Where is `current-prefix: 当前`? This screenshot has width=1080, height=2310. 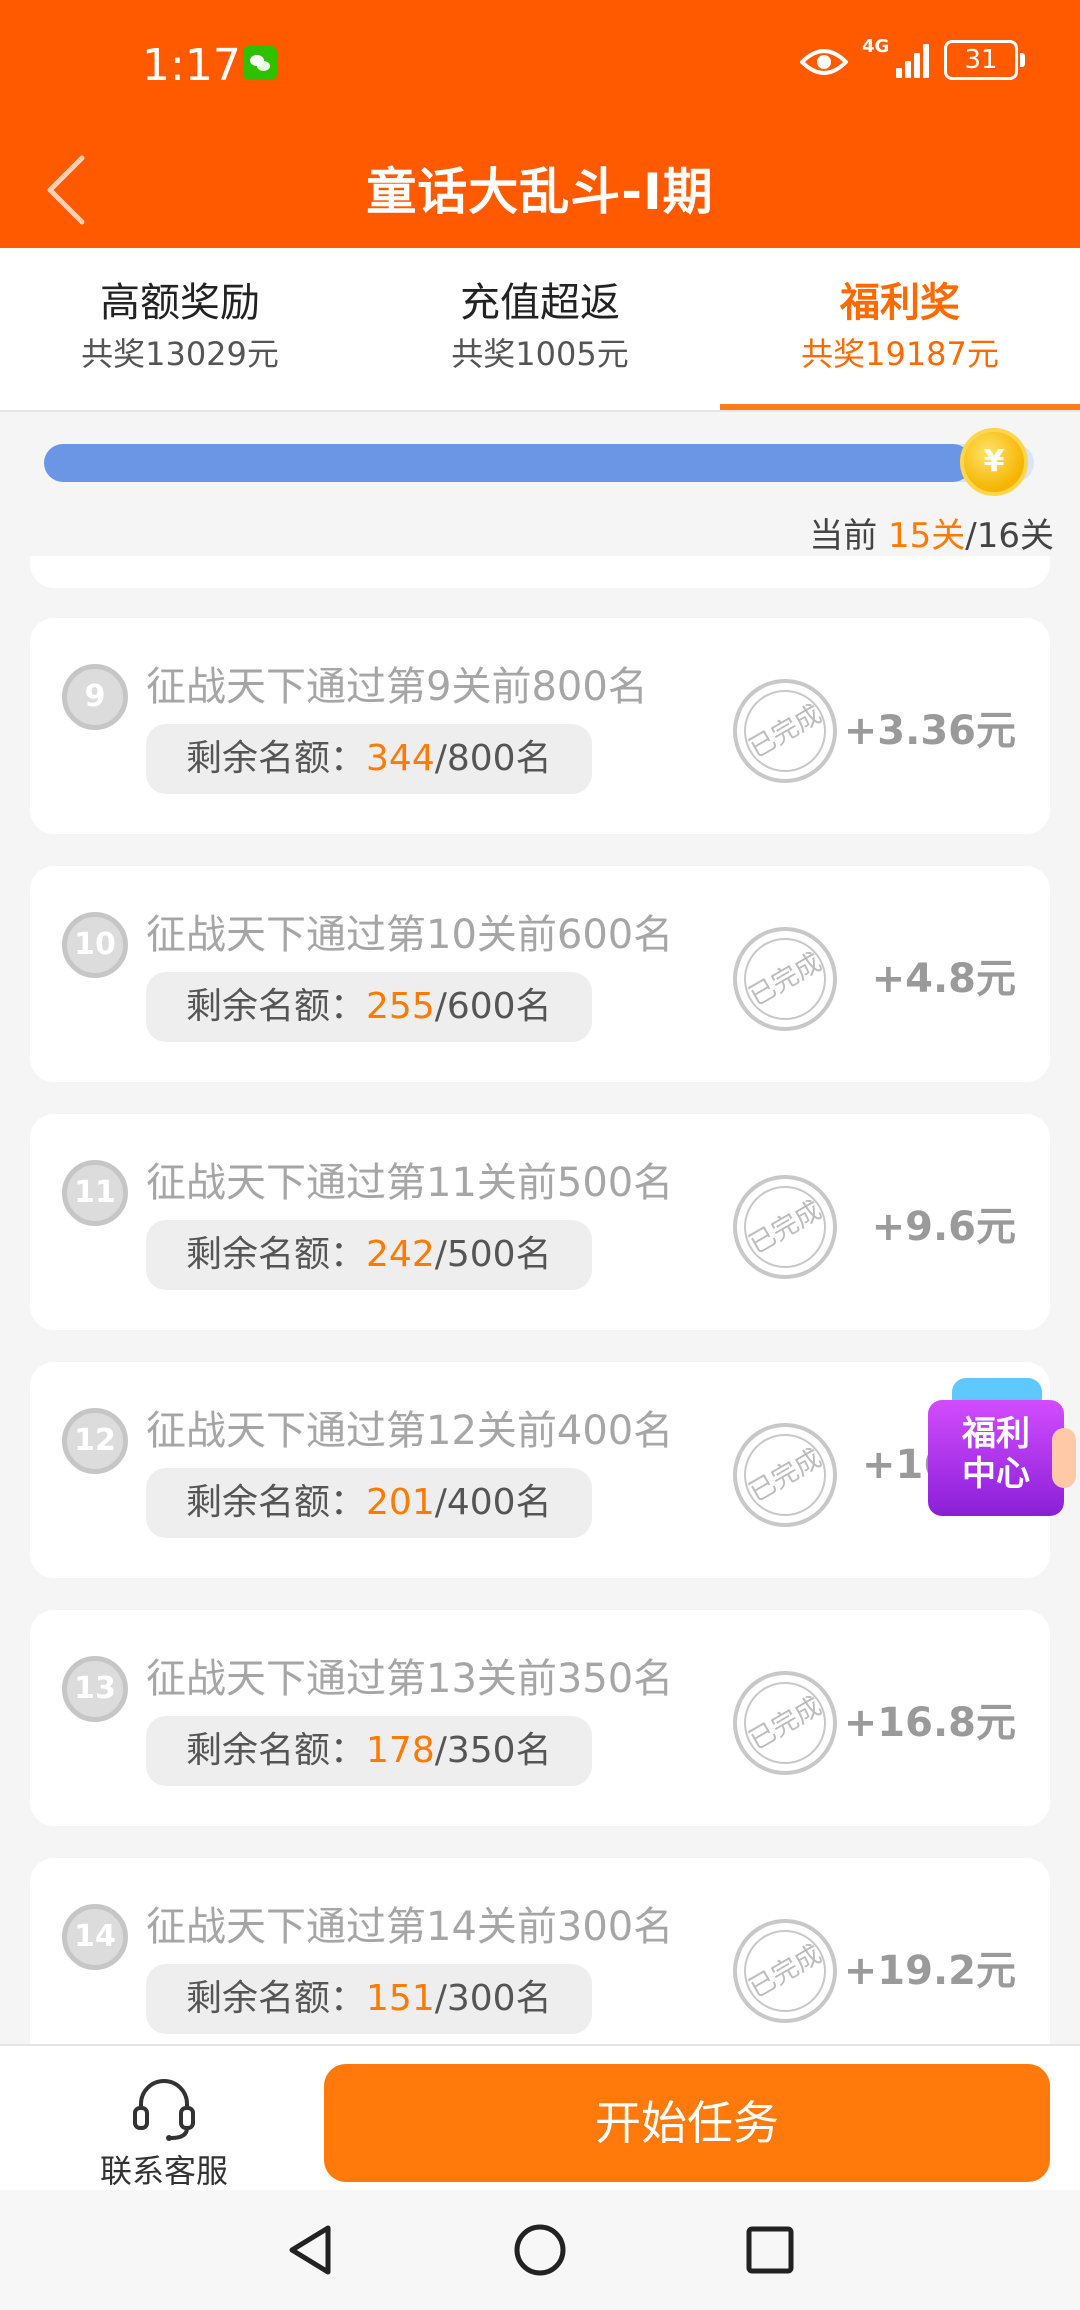 current-prefix: 当前 is located at coordinates (849, 536).